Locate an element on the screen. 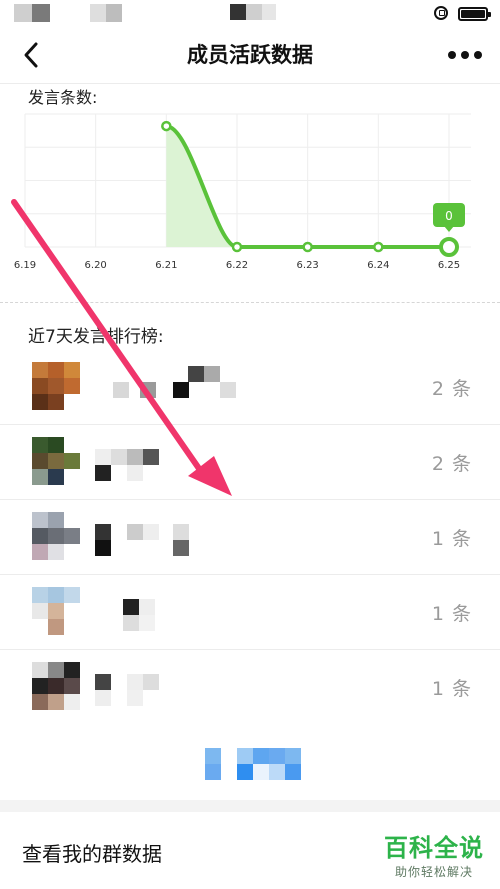 The width and height of the screenshot is (500, 889). x-tick-label: 6.24 is located at coordinates (378, 265).